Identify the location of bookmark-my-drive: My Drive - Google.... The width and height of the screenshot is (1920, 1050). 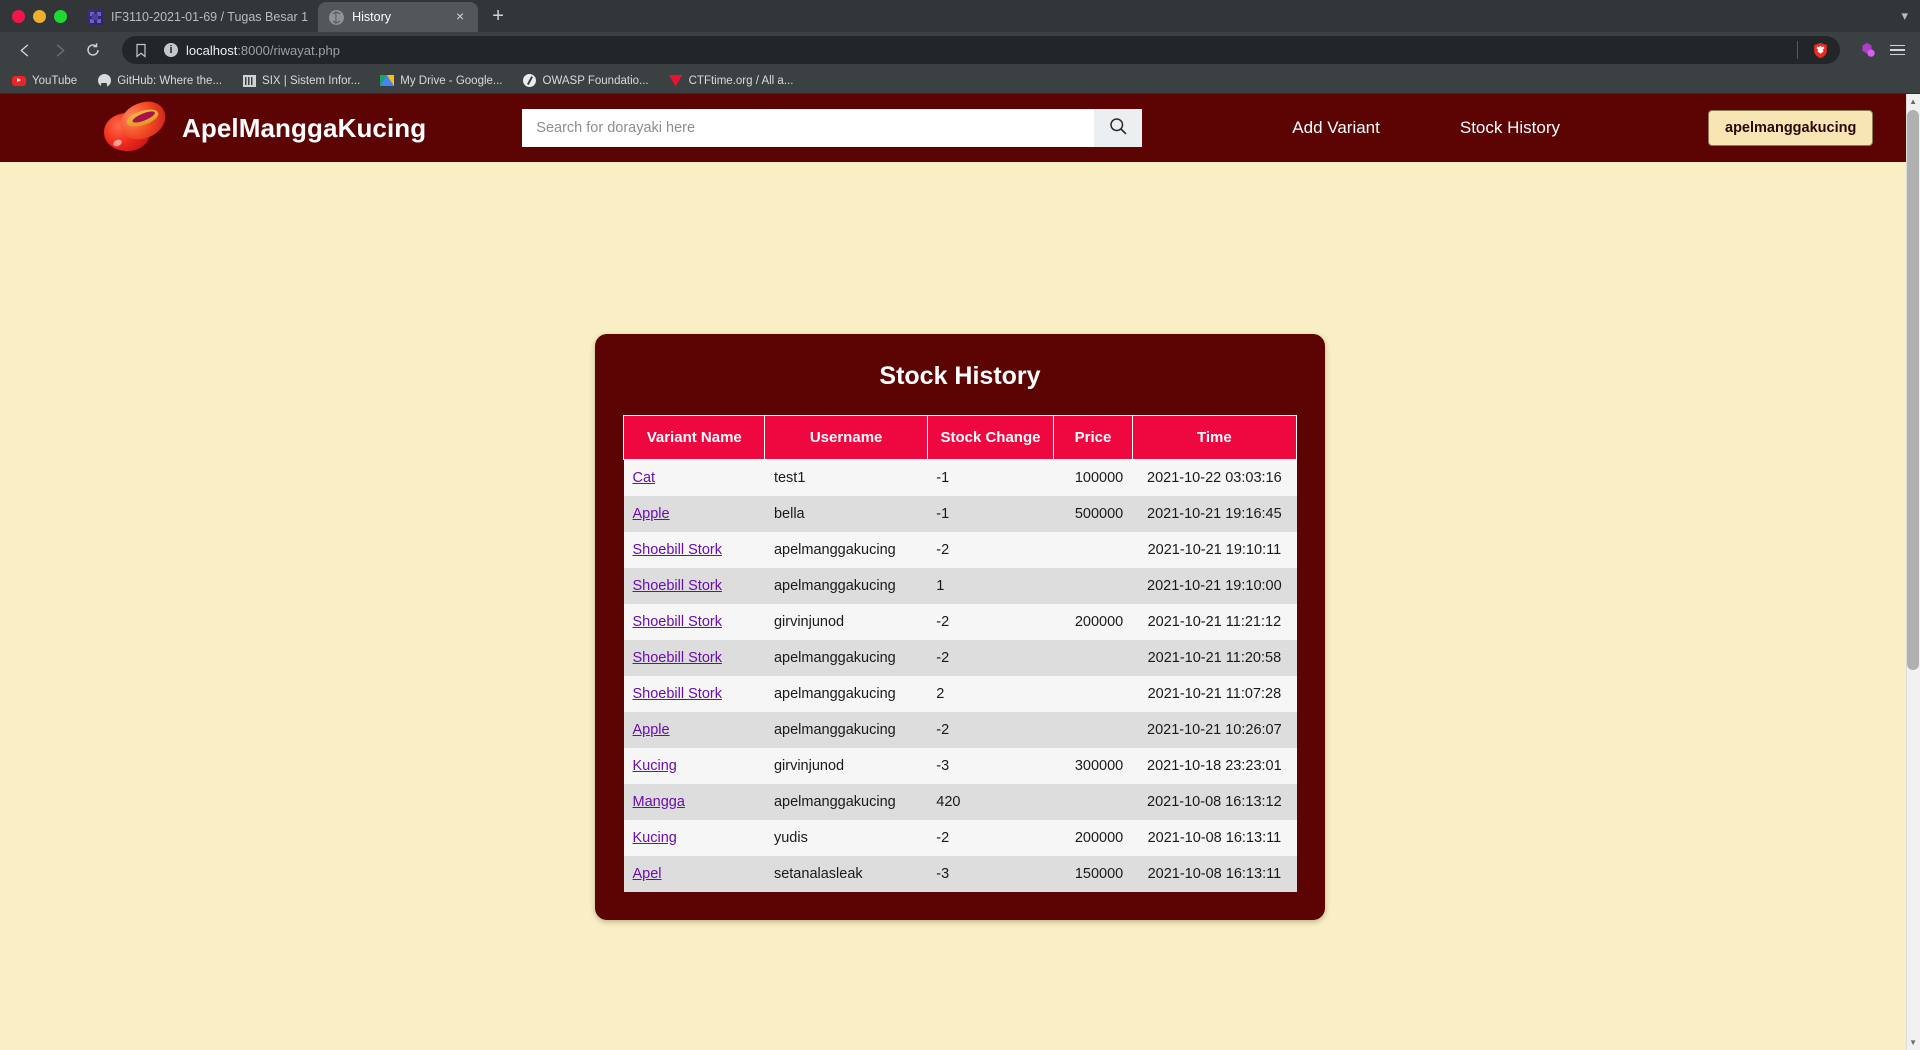
(441, 81).